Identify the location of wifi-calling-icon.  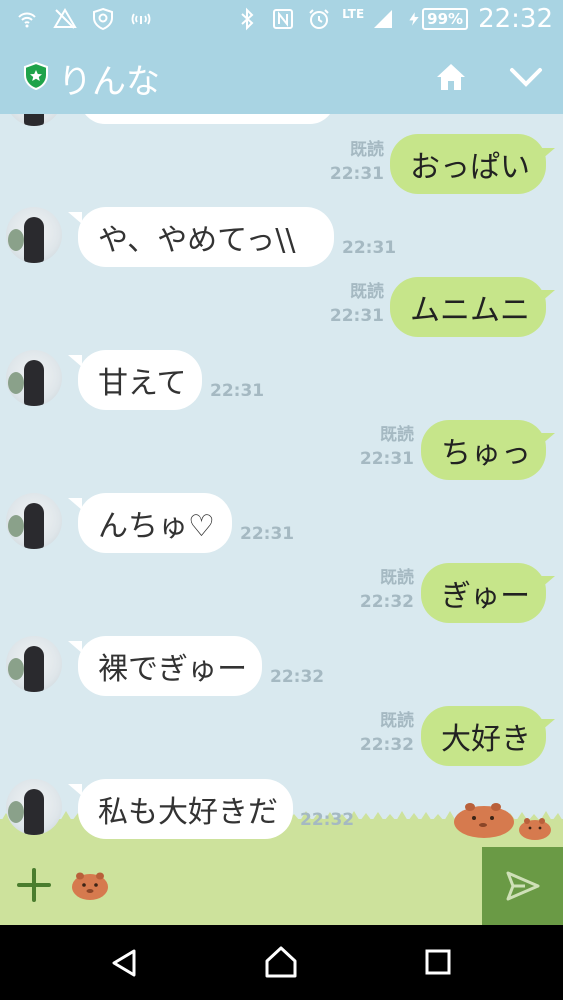
(27, 19).